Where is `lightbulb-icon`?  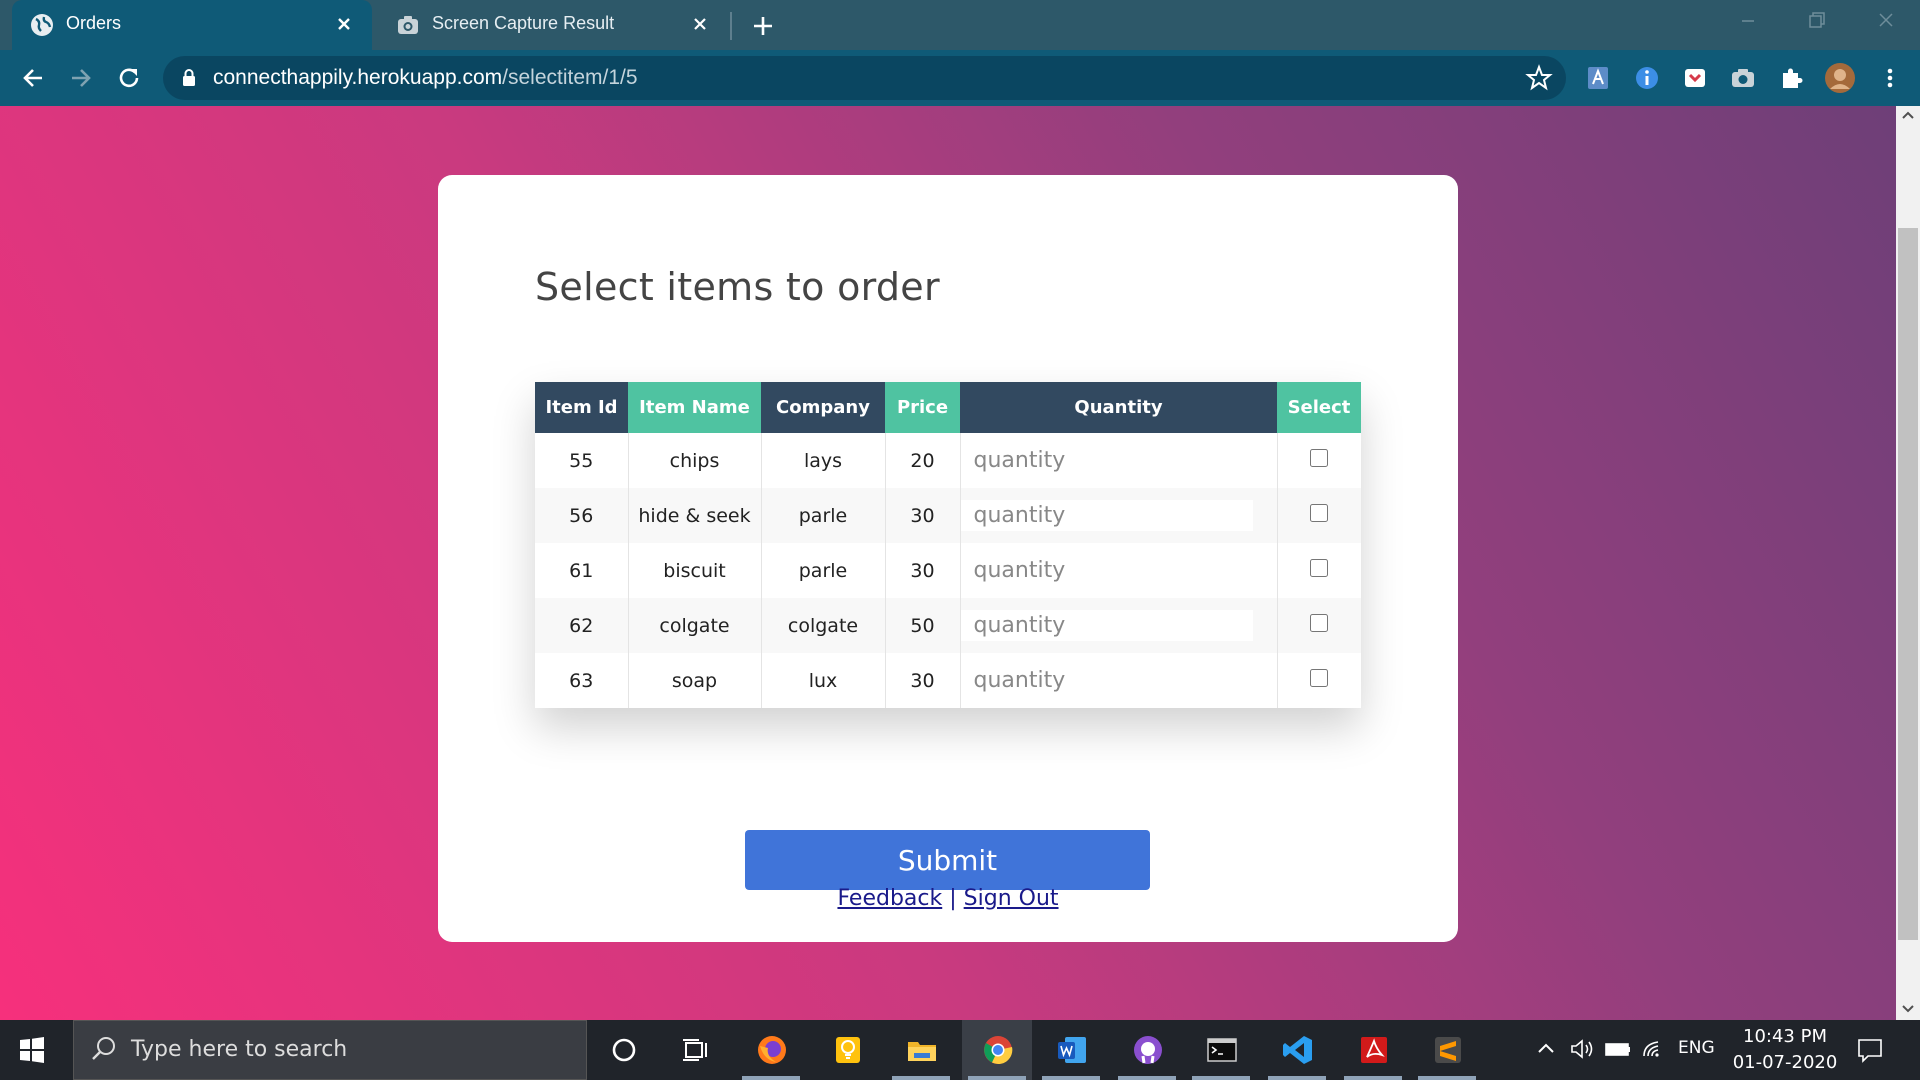 lightbulb-icon is located at coordinates (848, 1050).